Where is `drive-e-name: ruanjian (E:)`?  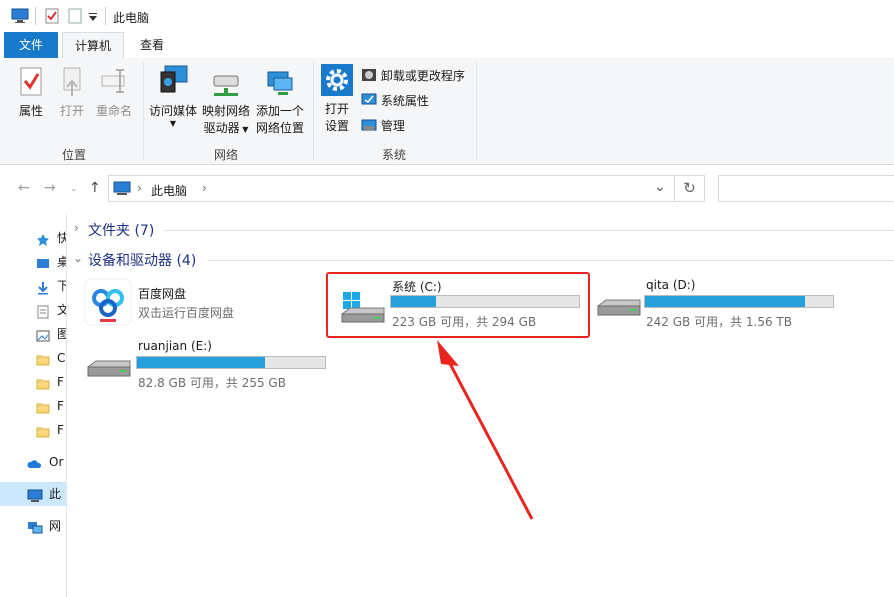 drive-e-name: ruanjian (E:) is located at coordinates (175, 346).